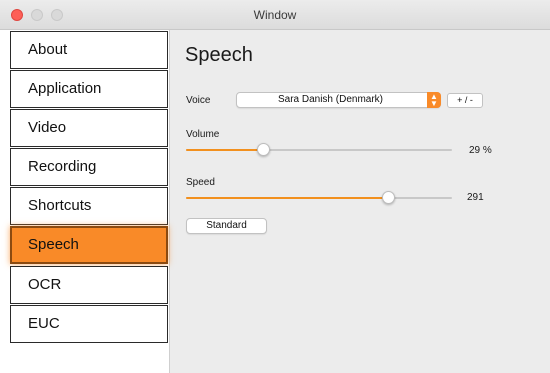 This screenshot has width=550, height=373. What do you see at coordinates (219, 55) in the screenshot?
I see `page-title: Speech` at bounding box center [219, 55].